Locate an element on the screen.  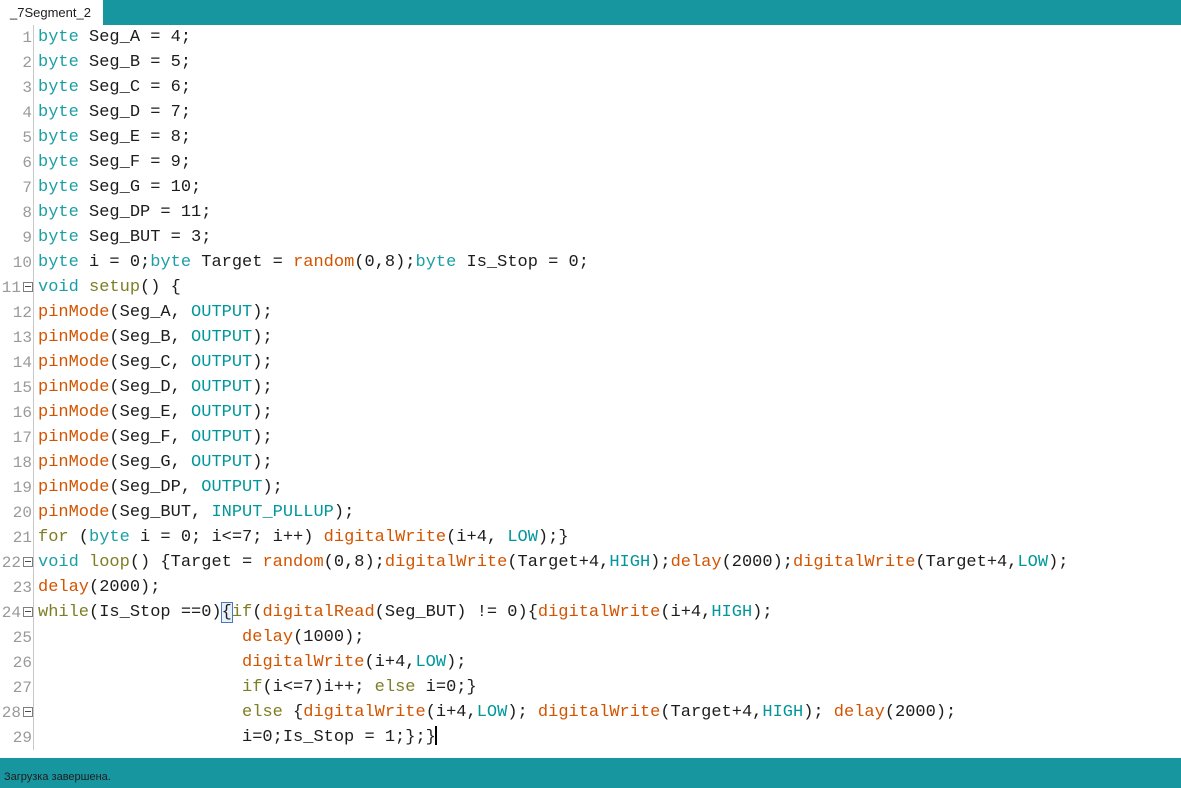
code-text: i=0;Is_Stop = 1;};} is located at coordinates (609, 737).